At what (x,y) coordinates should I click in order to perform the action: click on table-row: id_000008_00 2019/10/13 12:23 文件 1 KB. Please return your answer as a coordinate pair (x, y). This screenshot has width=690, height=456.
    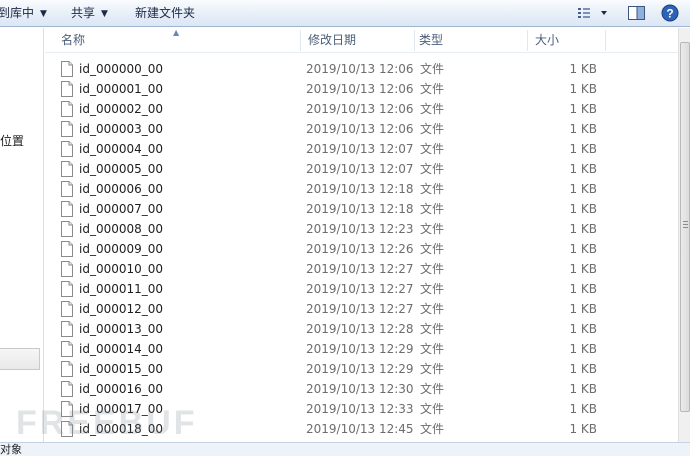
    Looking at the image, I should click on (361, 229).